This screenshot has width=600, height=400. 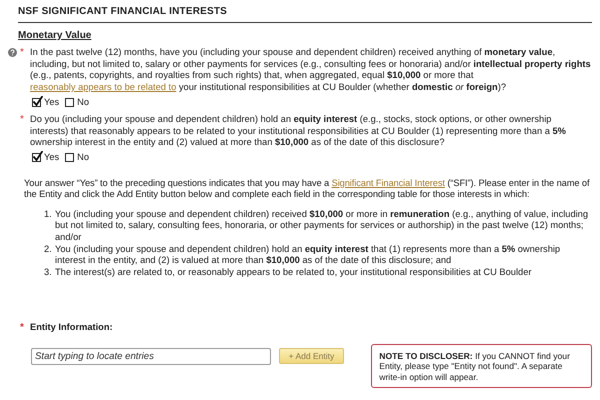 What do you see at coordinates (308, 255) in the screenshot?
I see `list-item-text: You (including your spouse and dependent children) hold an equity interest that (1) represents more than a 5% ownership interest in the entity, and (2) is valued at more than $10,000 as of the date of this disclosure; and` at bounding box center [308, 255].